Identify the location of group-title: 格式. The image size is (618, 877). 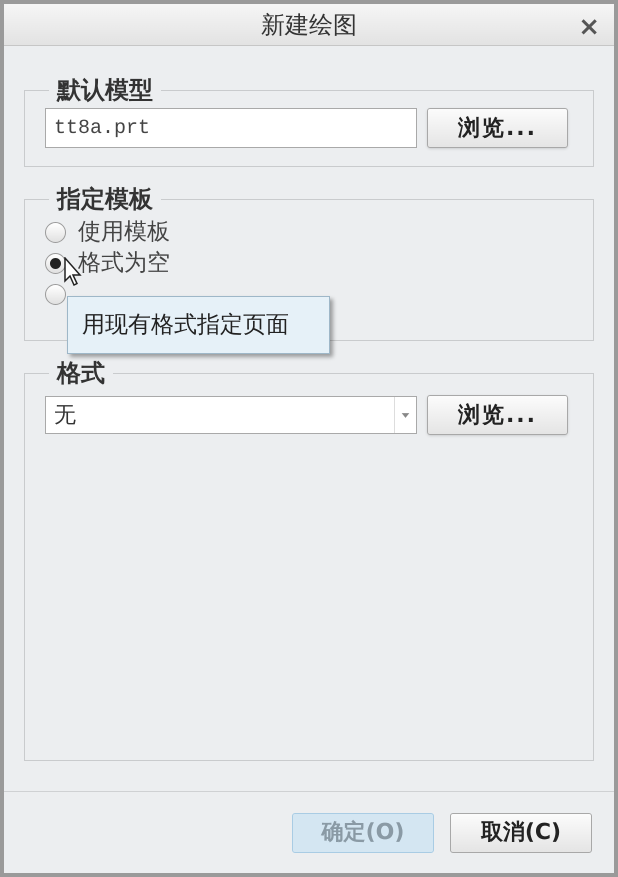
(80, 373).